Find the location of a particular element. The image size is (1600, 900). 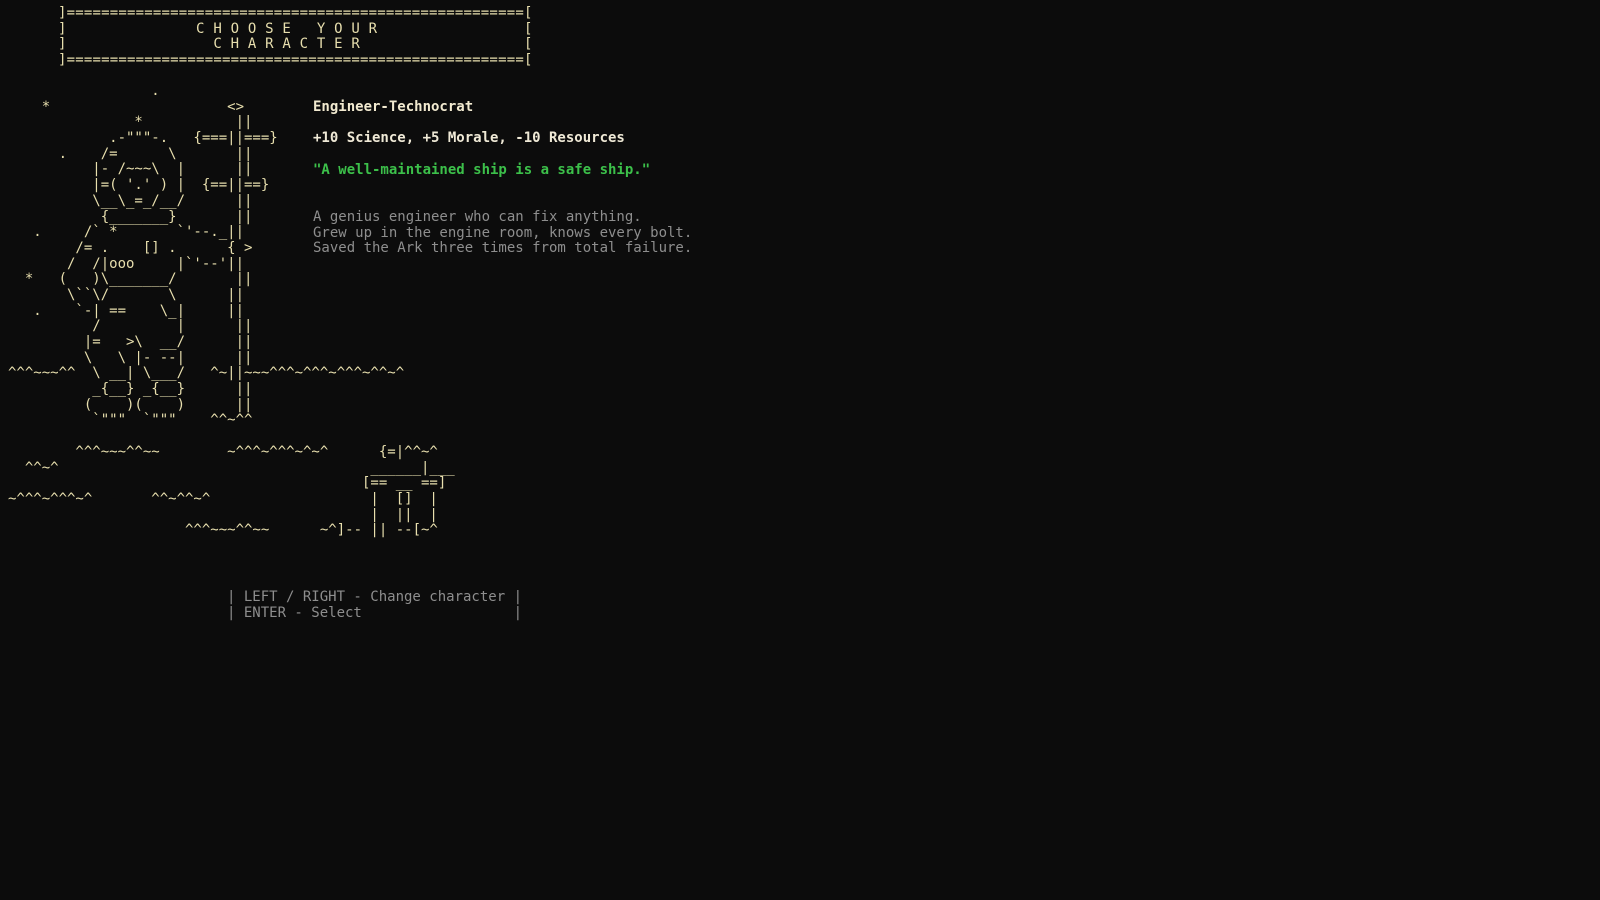

character-name: Engineer-Technocrat is located at coordinates (393, 107).